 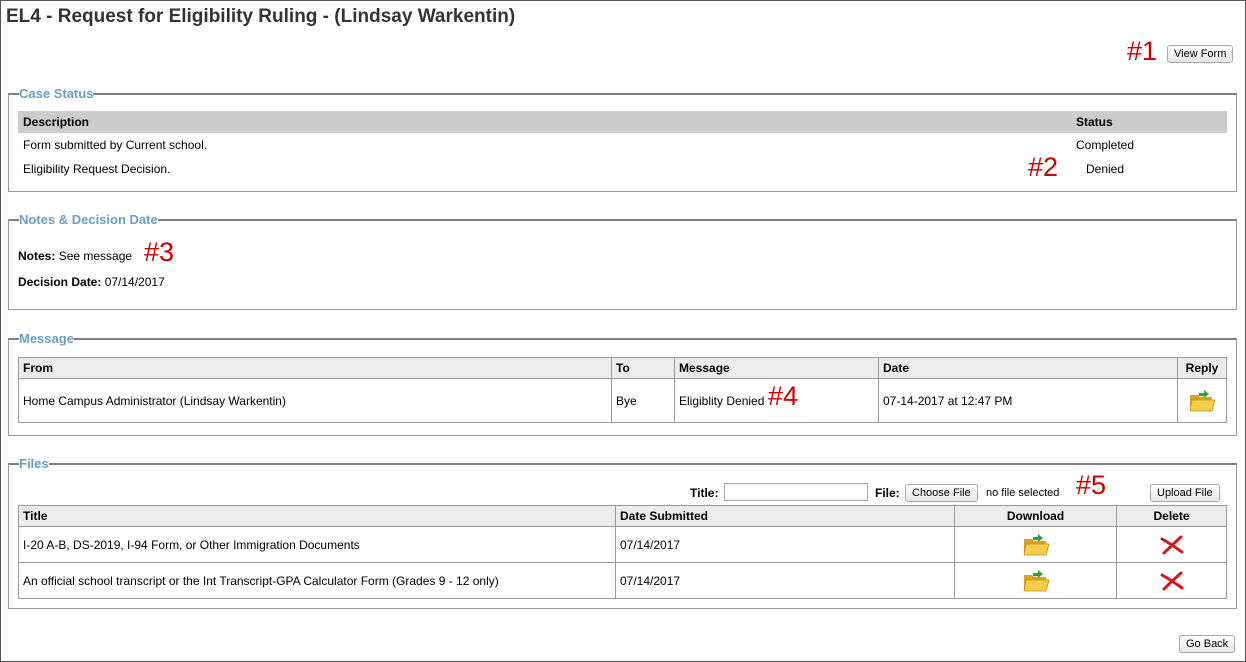 I want to click on message-date: 07-14-2017 at 12:47 PM, so click(x=1028, y=400).